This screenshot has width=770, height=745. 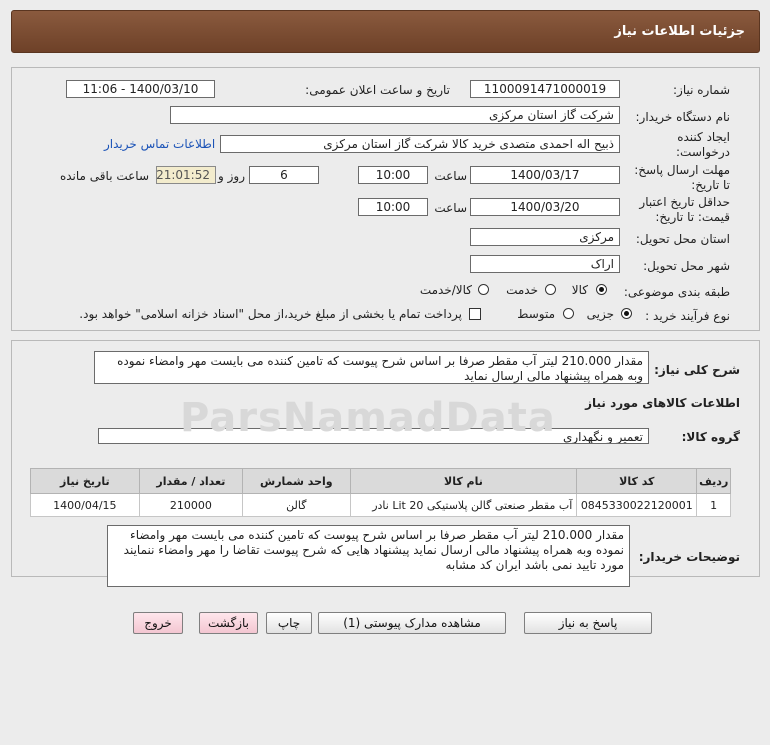 What do you see at coordinates (296, 505) in the screenshot?
I see `cell-unit: گالن` at bounding box center [296, 505].